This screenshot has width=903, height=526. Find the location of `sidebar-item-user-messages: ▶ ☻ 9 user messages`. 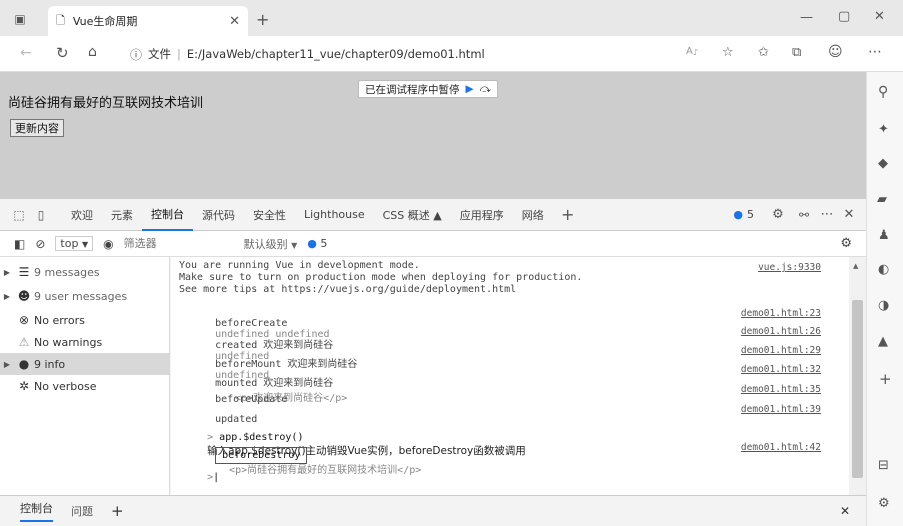

sidebar-item-user-messages: ▶ ☻ 9 user messages is located at coordinates (85, 296).